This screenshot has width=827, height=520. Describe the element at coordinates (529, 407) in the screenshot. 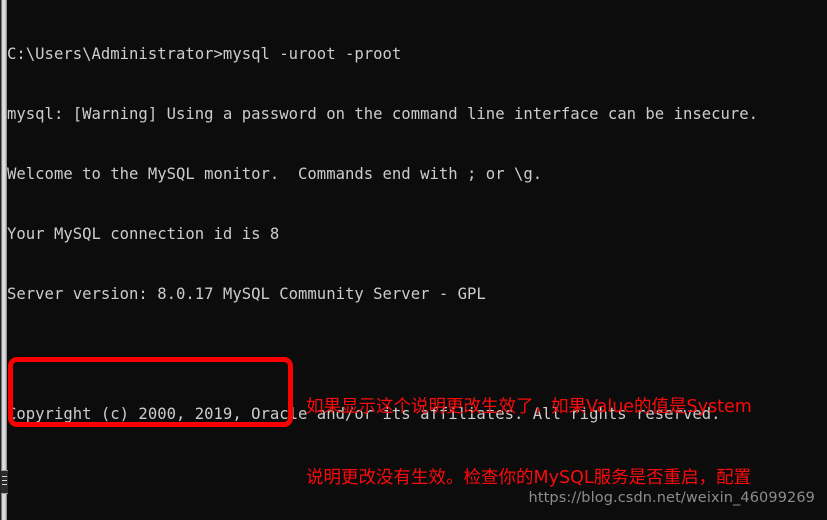

I see `annotation-line: 如果显示这个说明更改生效了，如果Value的值是System` at that location.